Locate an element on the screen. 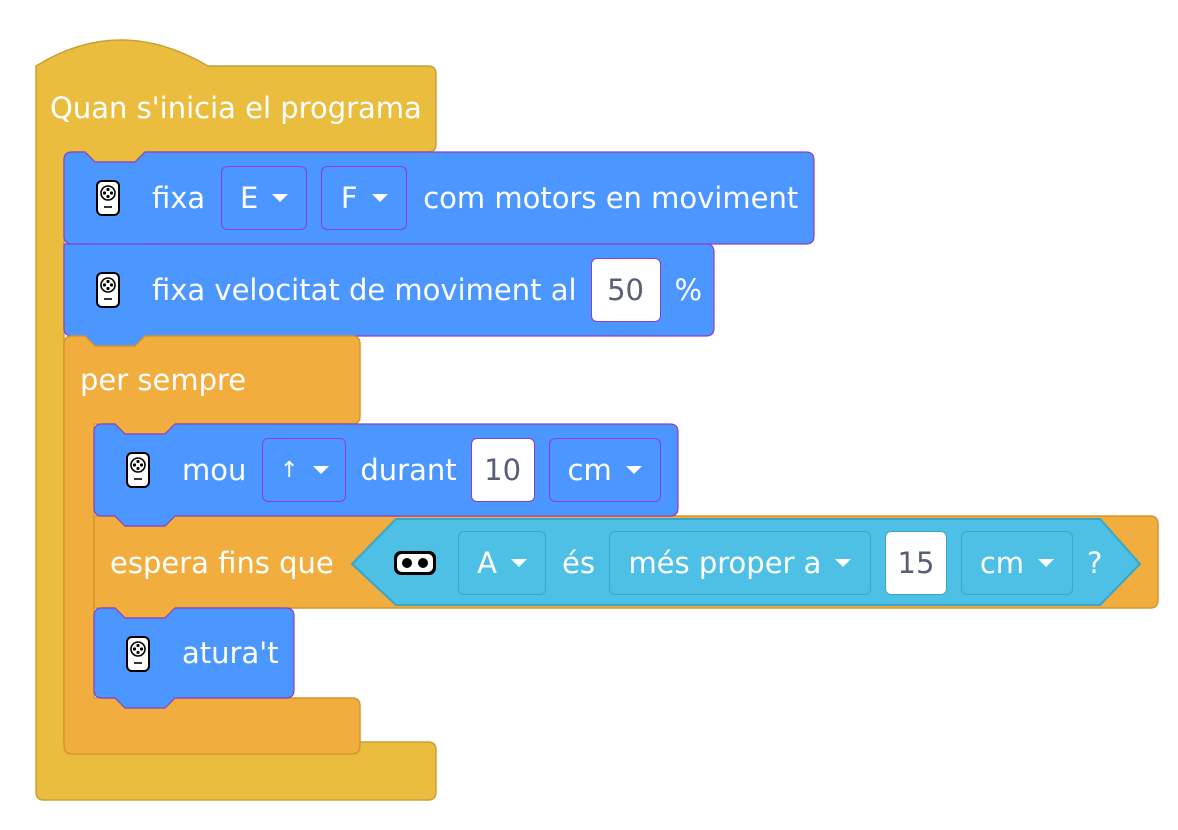  set-motors-block: fixa E F com motors en moviment is located at coordinates (475, 198).